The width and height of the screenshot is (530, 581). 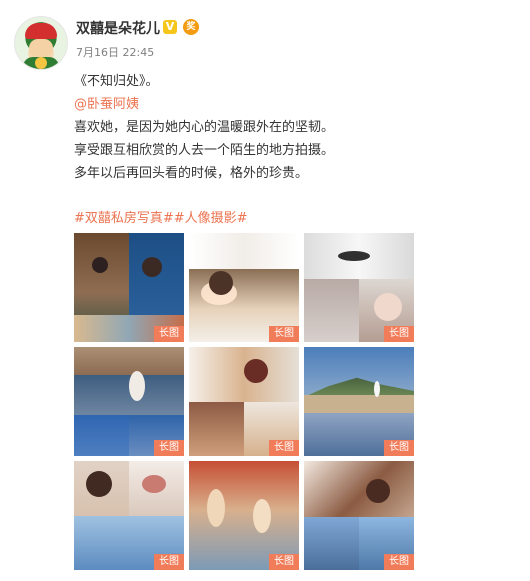 I want to click on image-tile-4: 长图, so click(x=129, y=401).